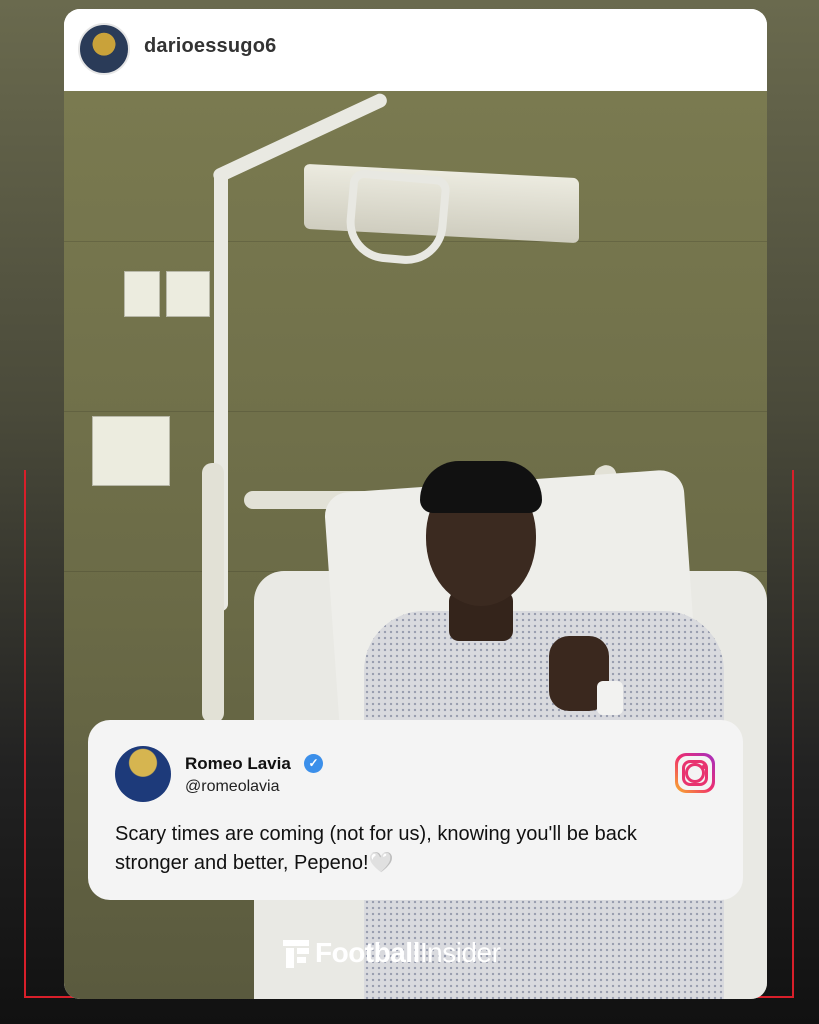  I want to click on brand-name-regular: Insider, so click(460, 952).